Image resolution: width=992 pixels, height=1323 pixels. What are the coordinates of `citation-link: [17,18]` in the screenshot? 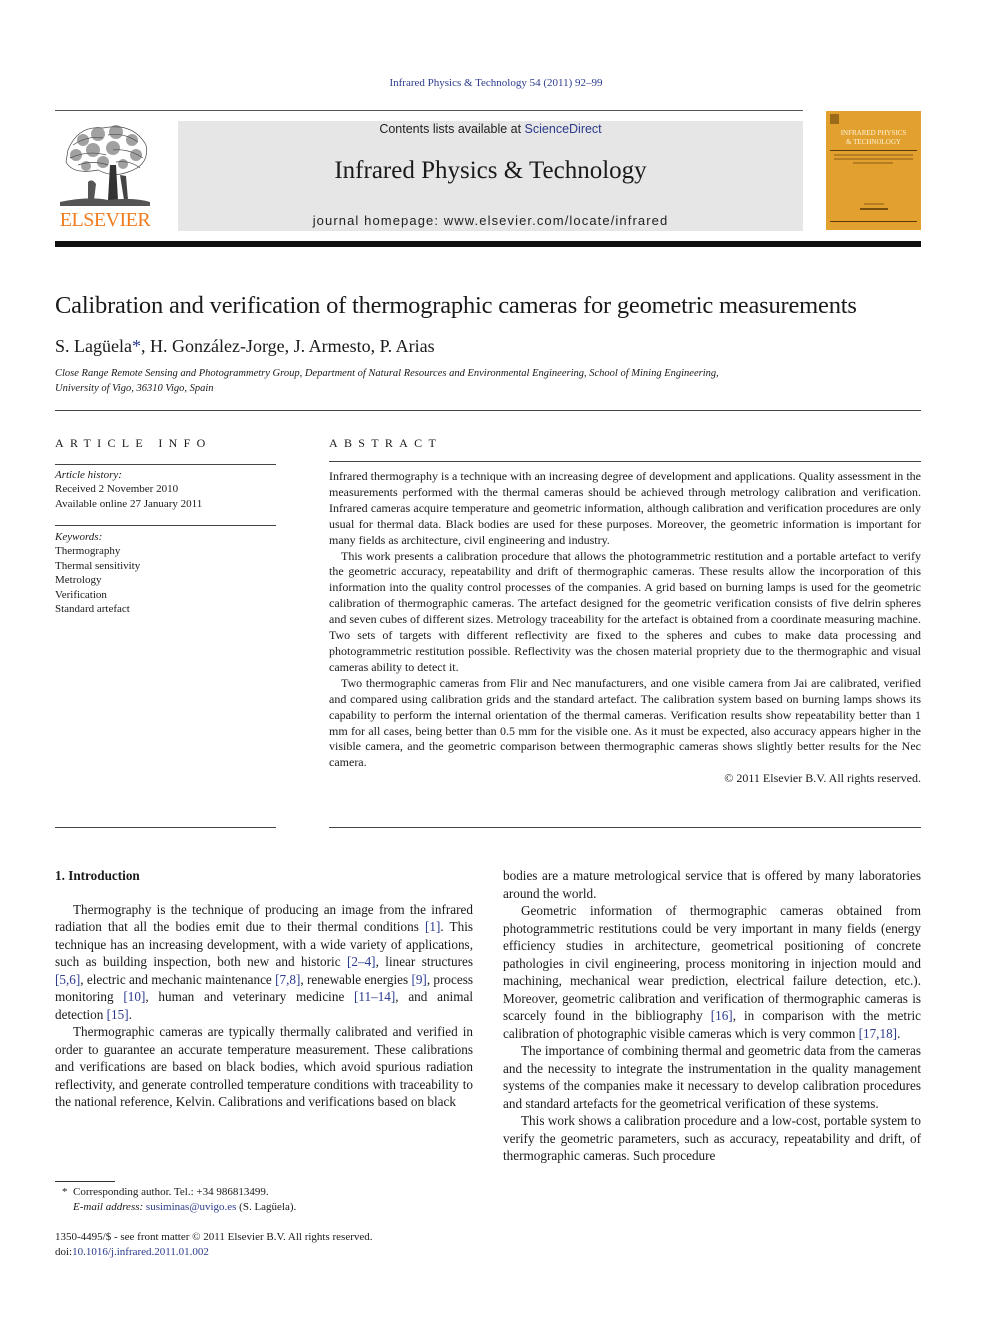 It's located at (878, 1033).